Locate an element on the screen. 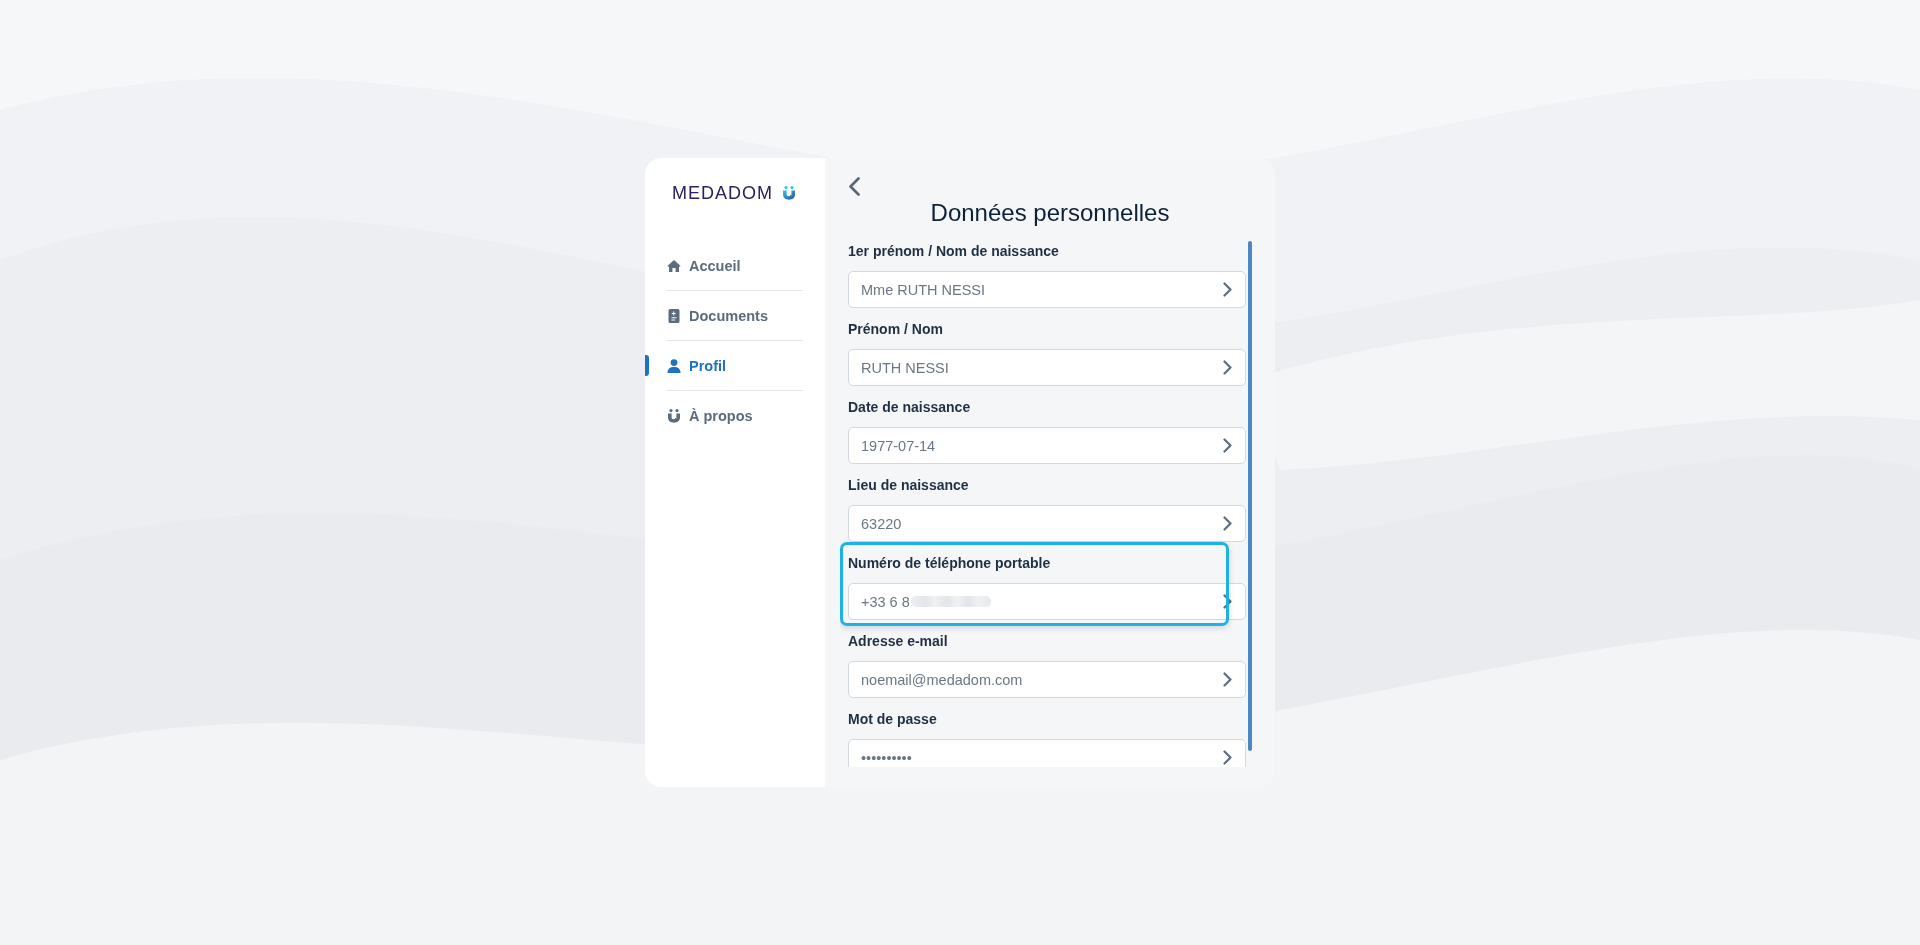 This screenshot has height=945, width=1920. nav-item: Documents is located at coordinates (735, 315).